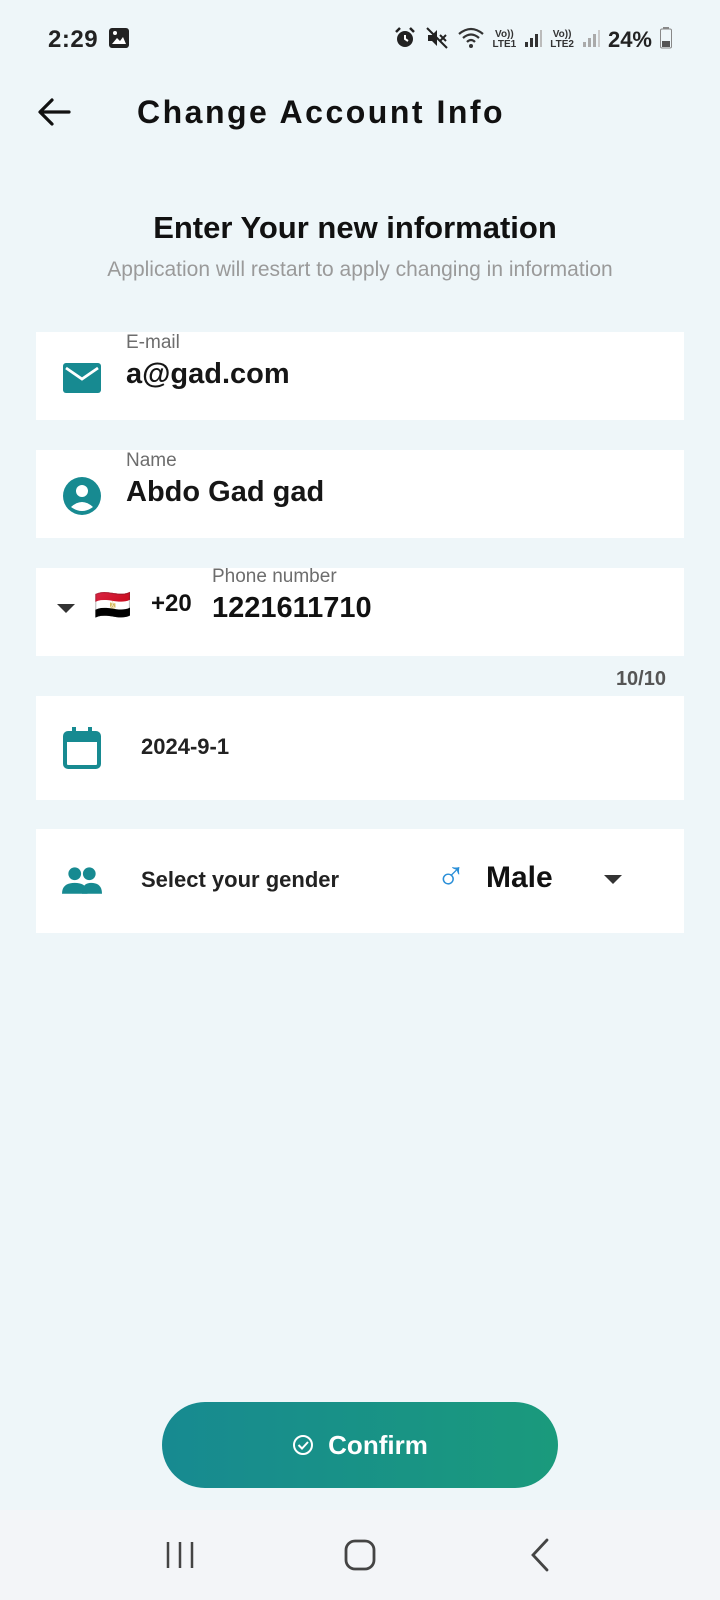 The height and width of the screenshot is (1600, 720). What do you see at coordinates (360, 881) in the screenshot?
I see `gender-field: Select your gender ♂ Male` at bounding box center [360, 881].